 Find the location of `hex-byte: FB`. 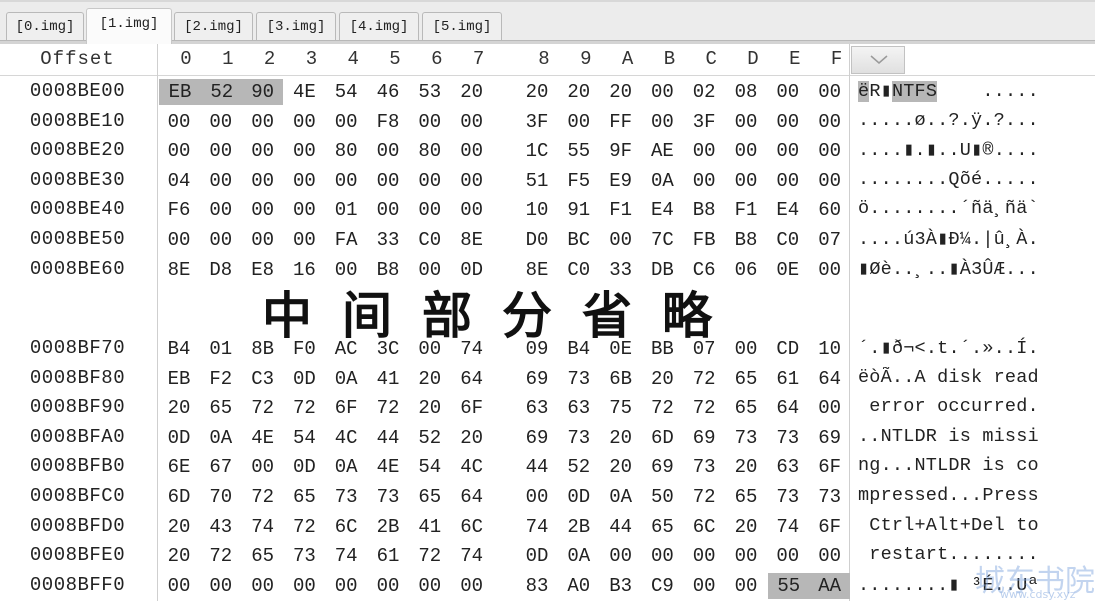

hex-byte: FB is located at coordinates (704, 240).